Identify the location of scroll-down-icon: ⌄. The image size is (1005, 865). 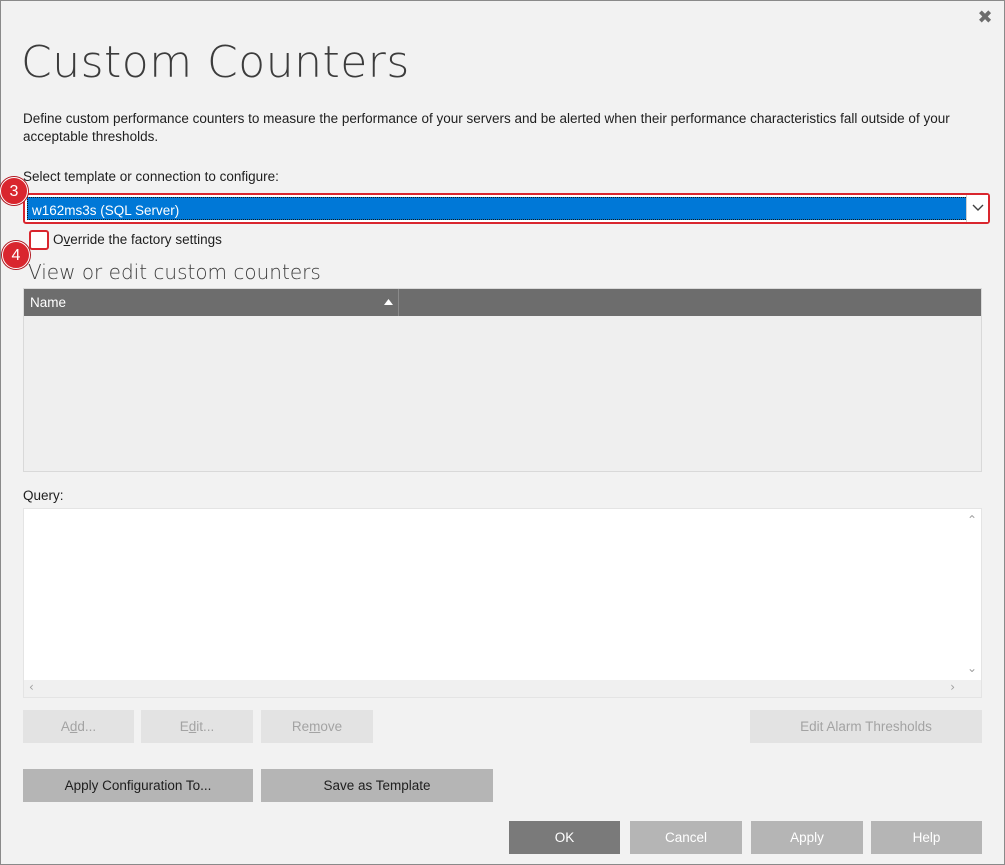
(972, 668).